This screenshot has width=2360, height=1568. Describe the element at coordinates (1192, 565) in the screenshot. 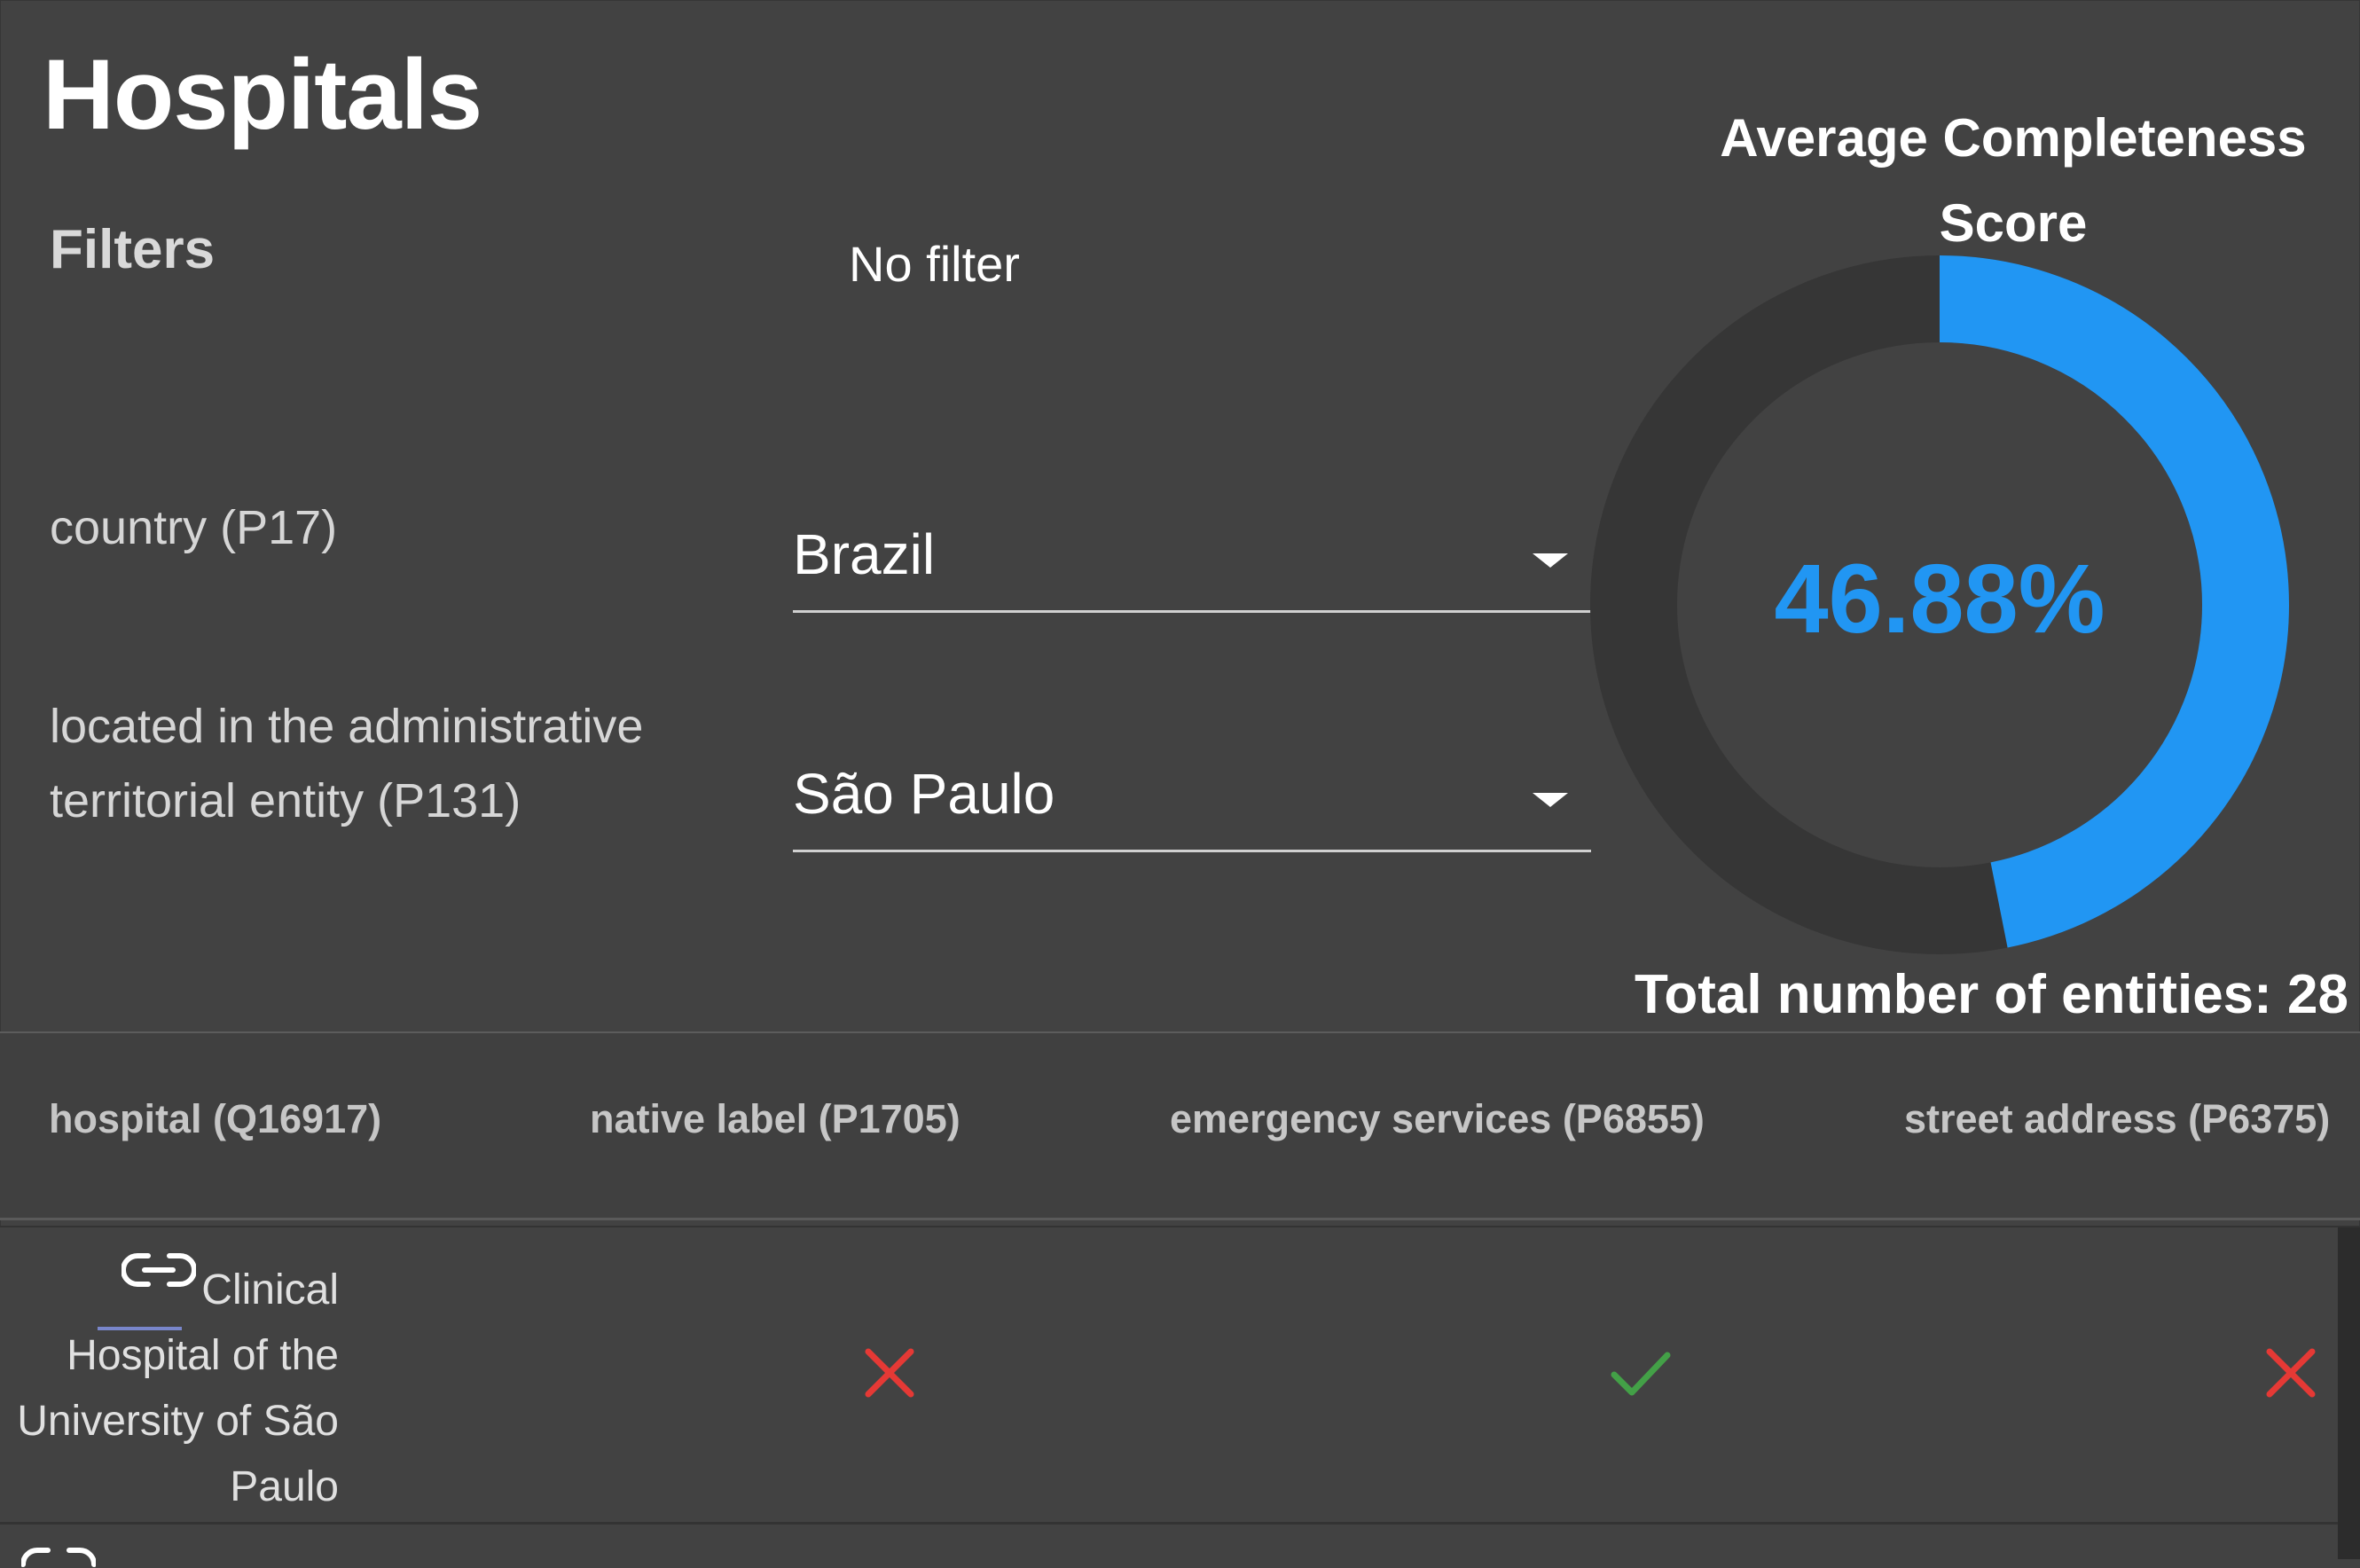

I see `country-select: Brazil` at that location.